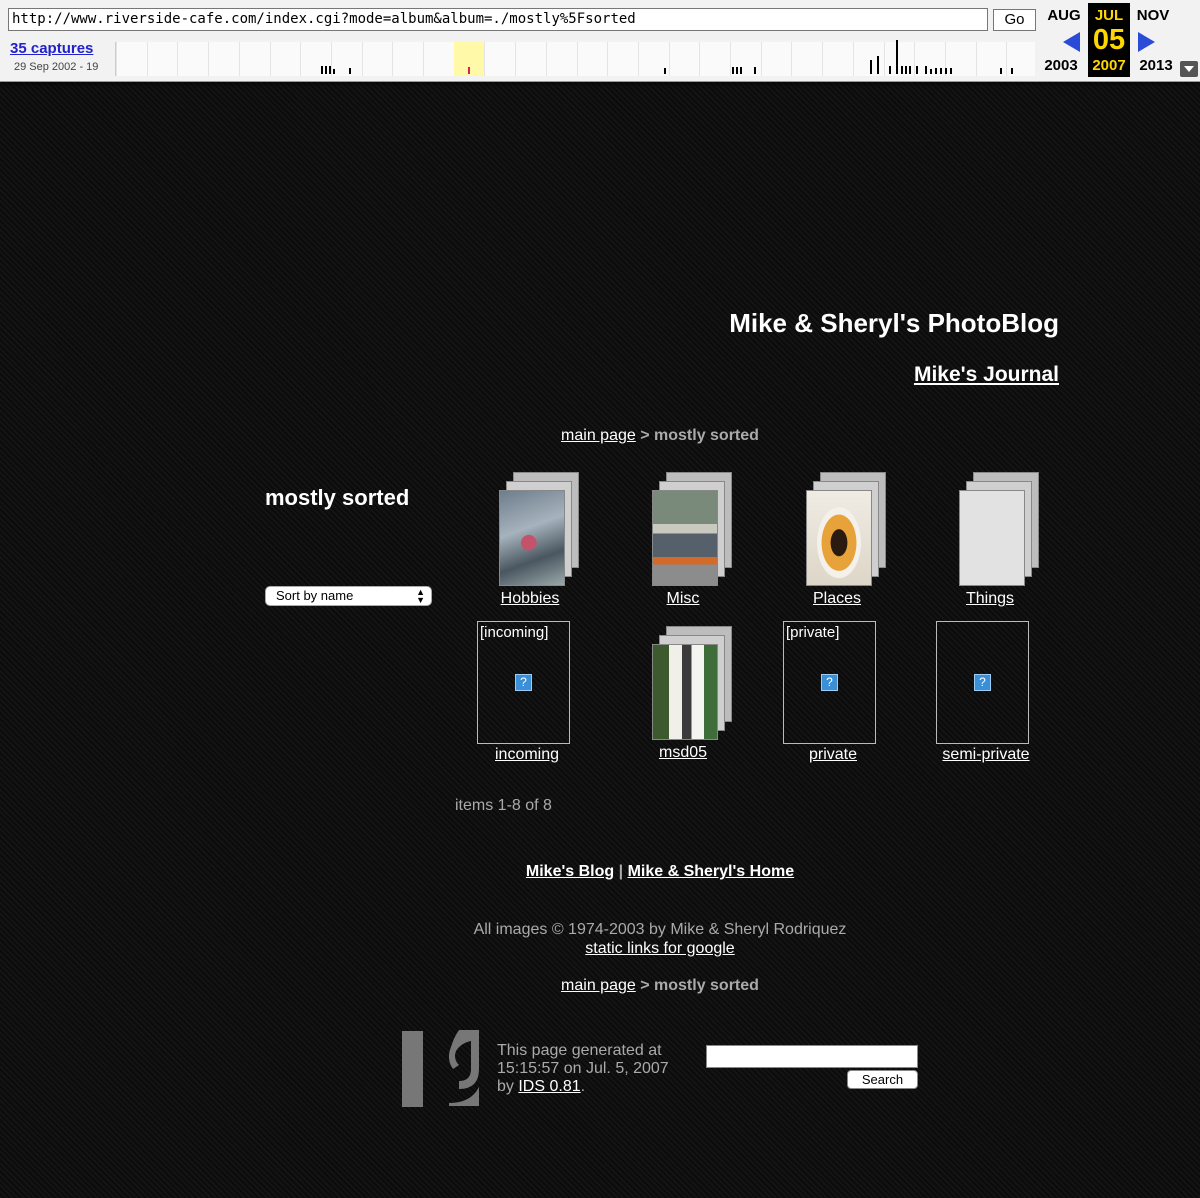  I want to click on static-links-wrap: static links for google, so click(600, 949).